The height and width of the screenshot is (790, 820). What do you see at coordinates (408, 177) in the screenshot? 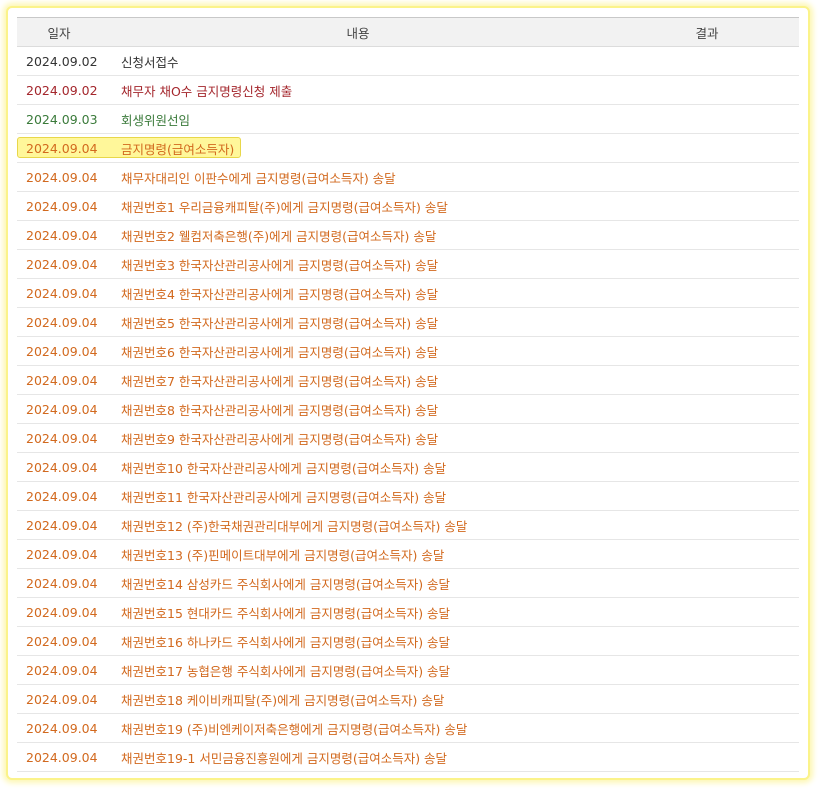
I see `table-row: 2024.09.04 채무자대리인 이판수에게 금지명령(급여소득자) 송달` at bounding box center [408, 177].